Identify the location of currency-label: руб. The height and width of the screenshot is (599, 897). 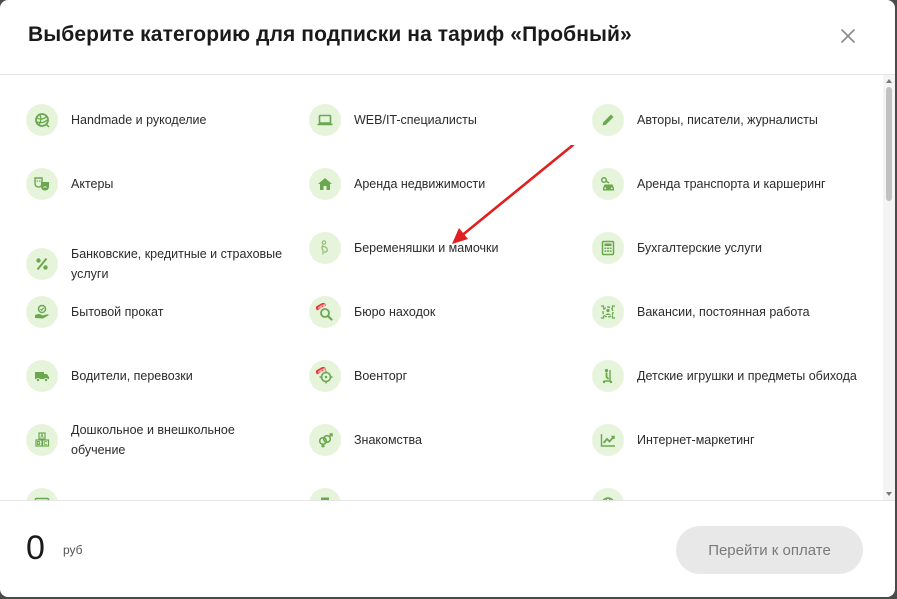
(73, 550).